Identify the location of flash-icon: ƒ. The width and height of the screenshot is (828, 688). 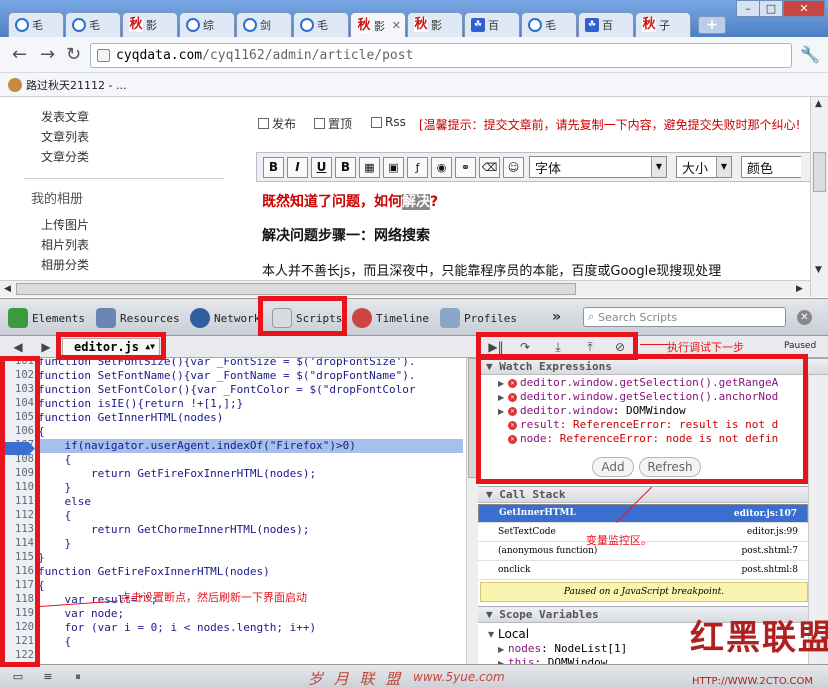
(417, 167).